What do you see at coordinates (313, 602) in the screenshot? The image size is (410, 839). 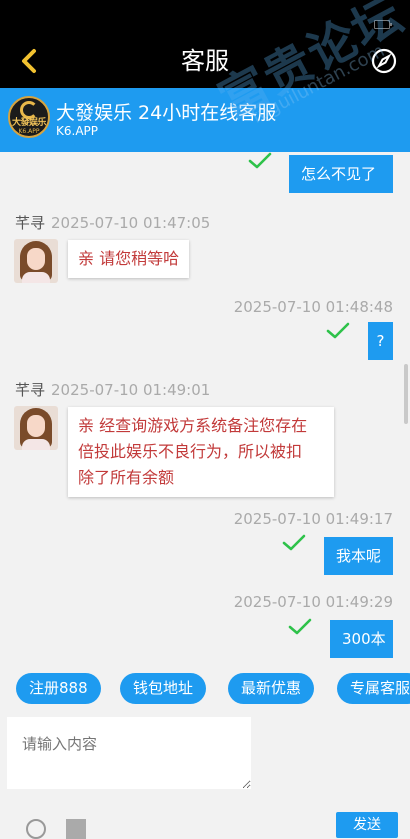 I see `message-time: 2025-07-10 01:49:29` at bounding box center [313, 602].